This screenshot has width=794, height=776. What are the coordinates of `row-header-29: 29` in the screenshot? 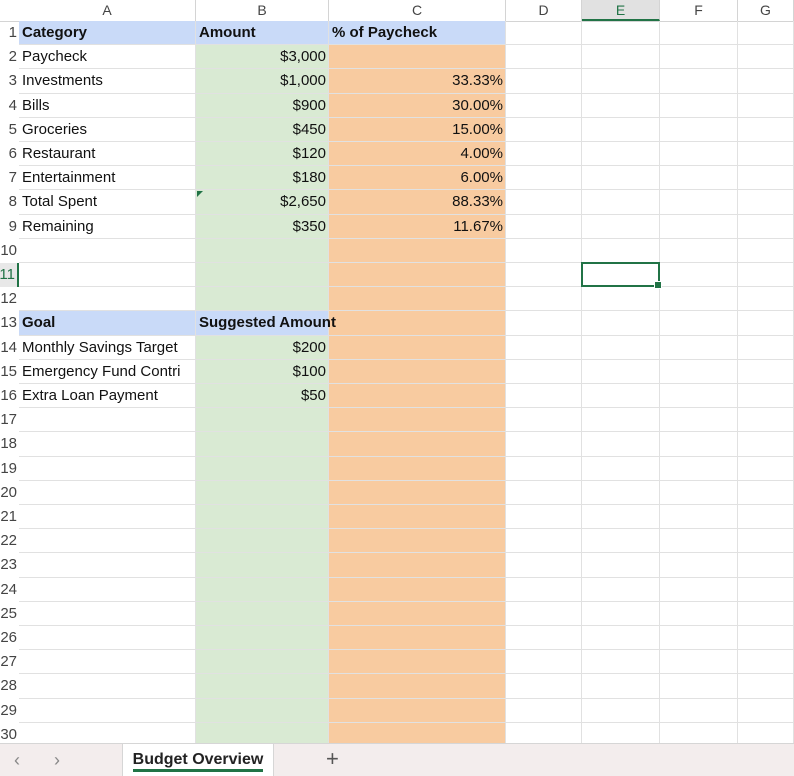 It's located at (9, 711).